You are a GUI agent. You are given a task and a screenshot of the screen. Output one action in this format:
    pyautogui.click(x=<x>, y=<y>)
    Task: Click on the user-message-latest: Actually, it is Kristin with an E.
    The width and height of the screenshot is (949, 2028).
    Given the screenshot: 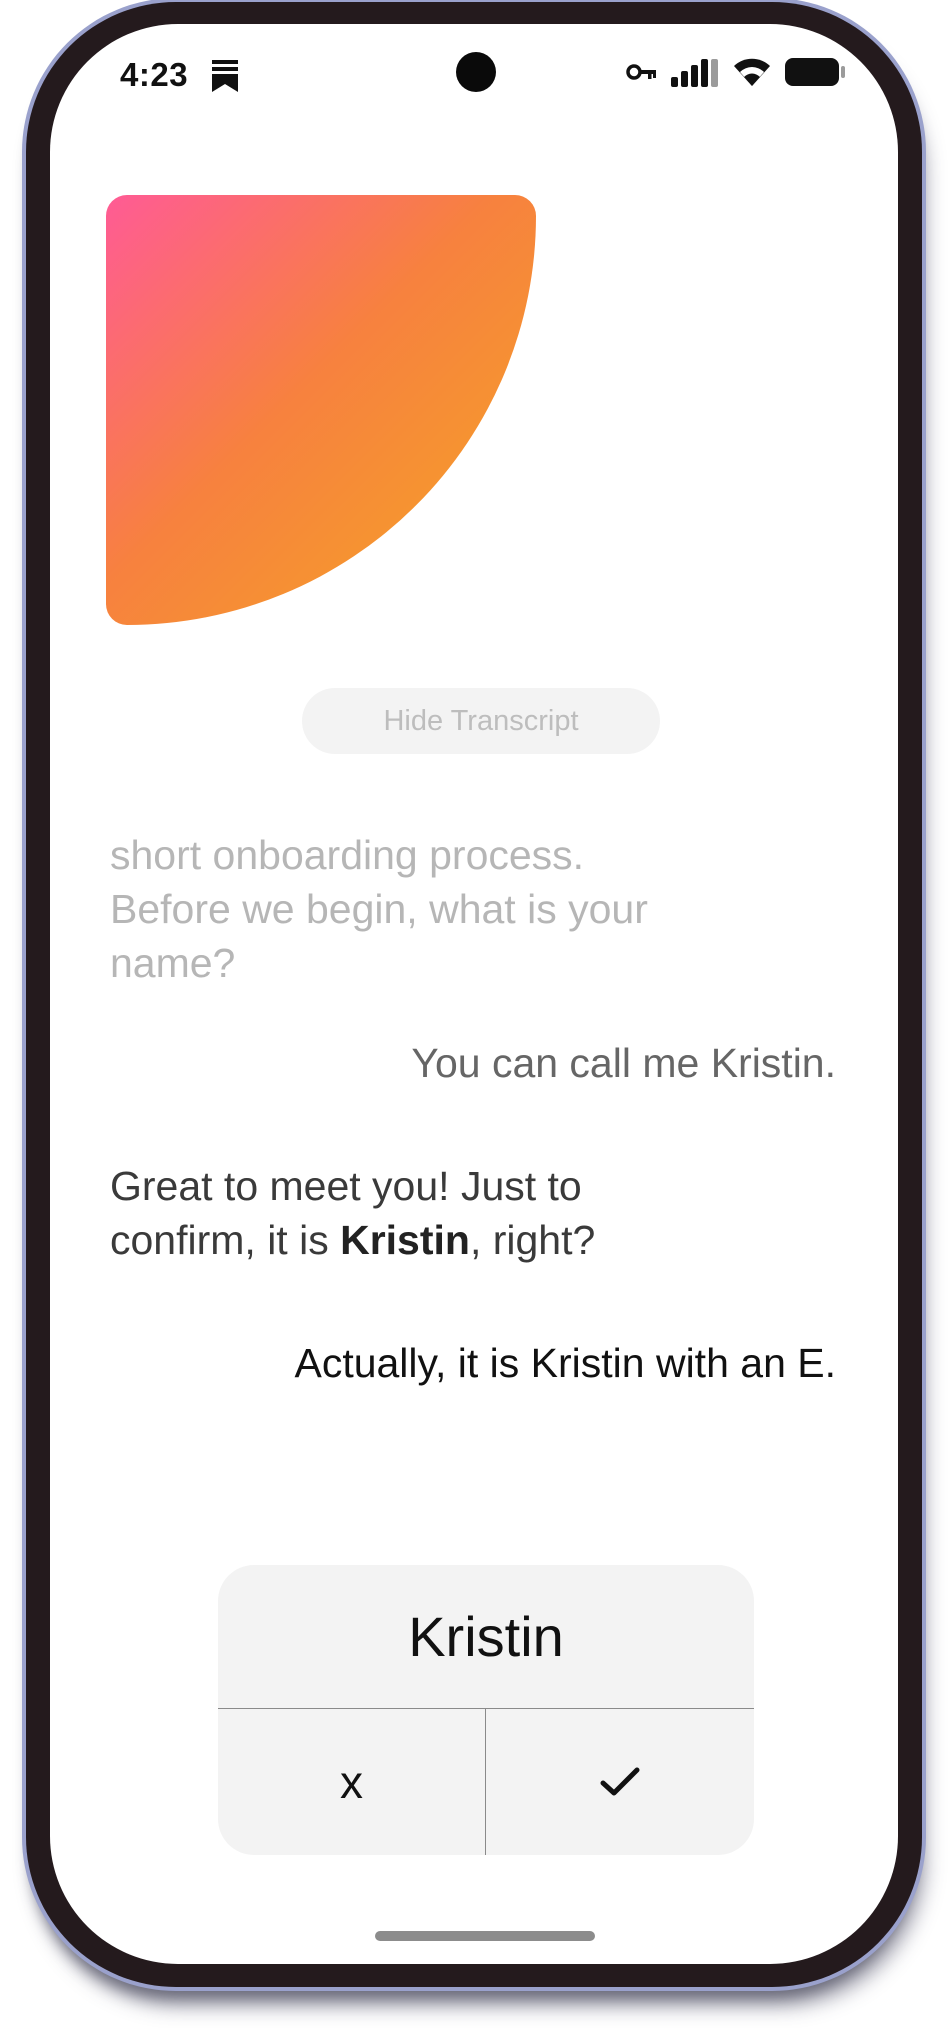 What is the action you would take?
    pyautogui.click(x=565, y=1363)
    